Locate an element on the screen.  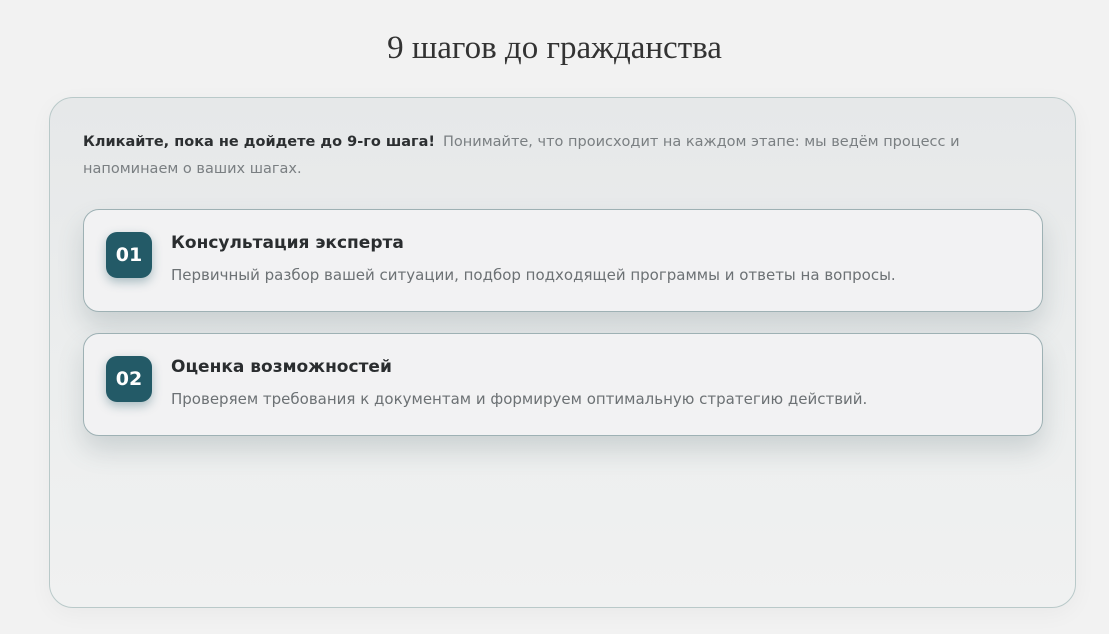
intro-bold: Кликайте, пока не дойдете до 9-го шага! is located at coordinates (259, 142).